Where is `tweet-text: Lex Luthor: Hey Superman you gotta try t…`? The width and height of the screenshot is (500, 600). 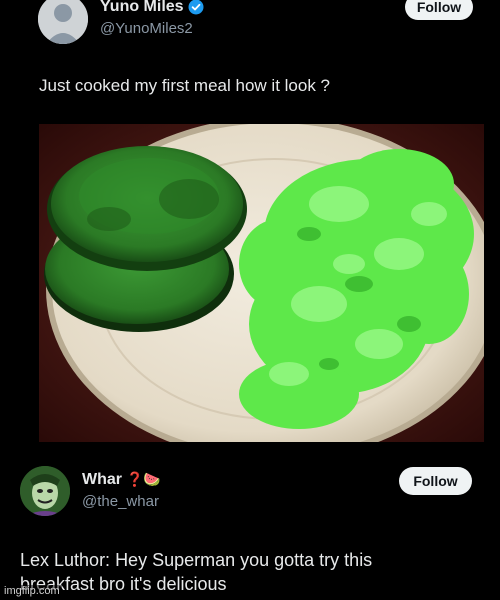 tweet-text: Lex Luthor: Hey Superman you gotta try t… is located at coordinates (196, 572).